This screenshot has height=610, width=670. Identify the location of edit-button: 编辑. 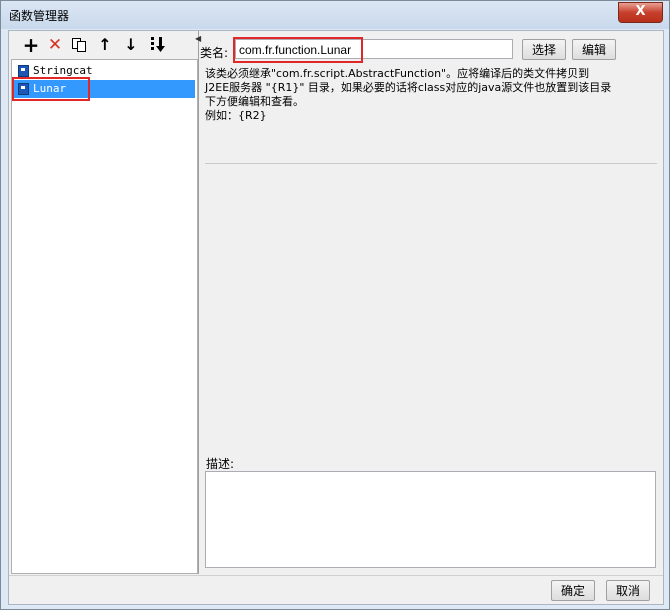
(594, 49).